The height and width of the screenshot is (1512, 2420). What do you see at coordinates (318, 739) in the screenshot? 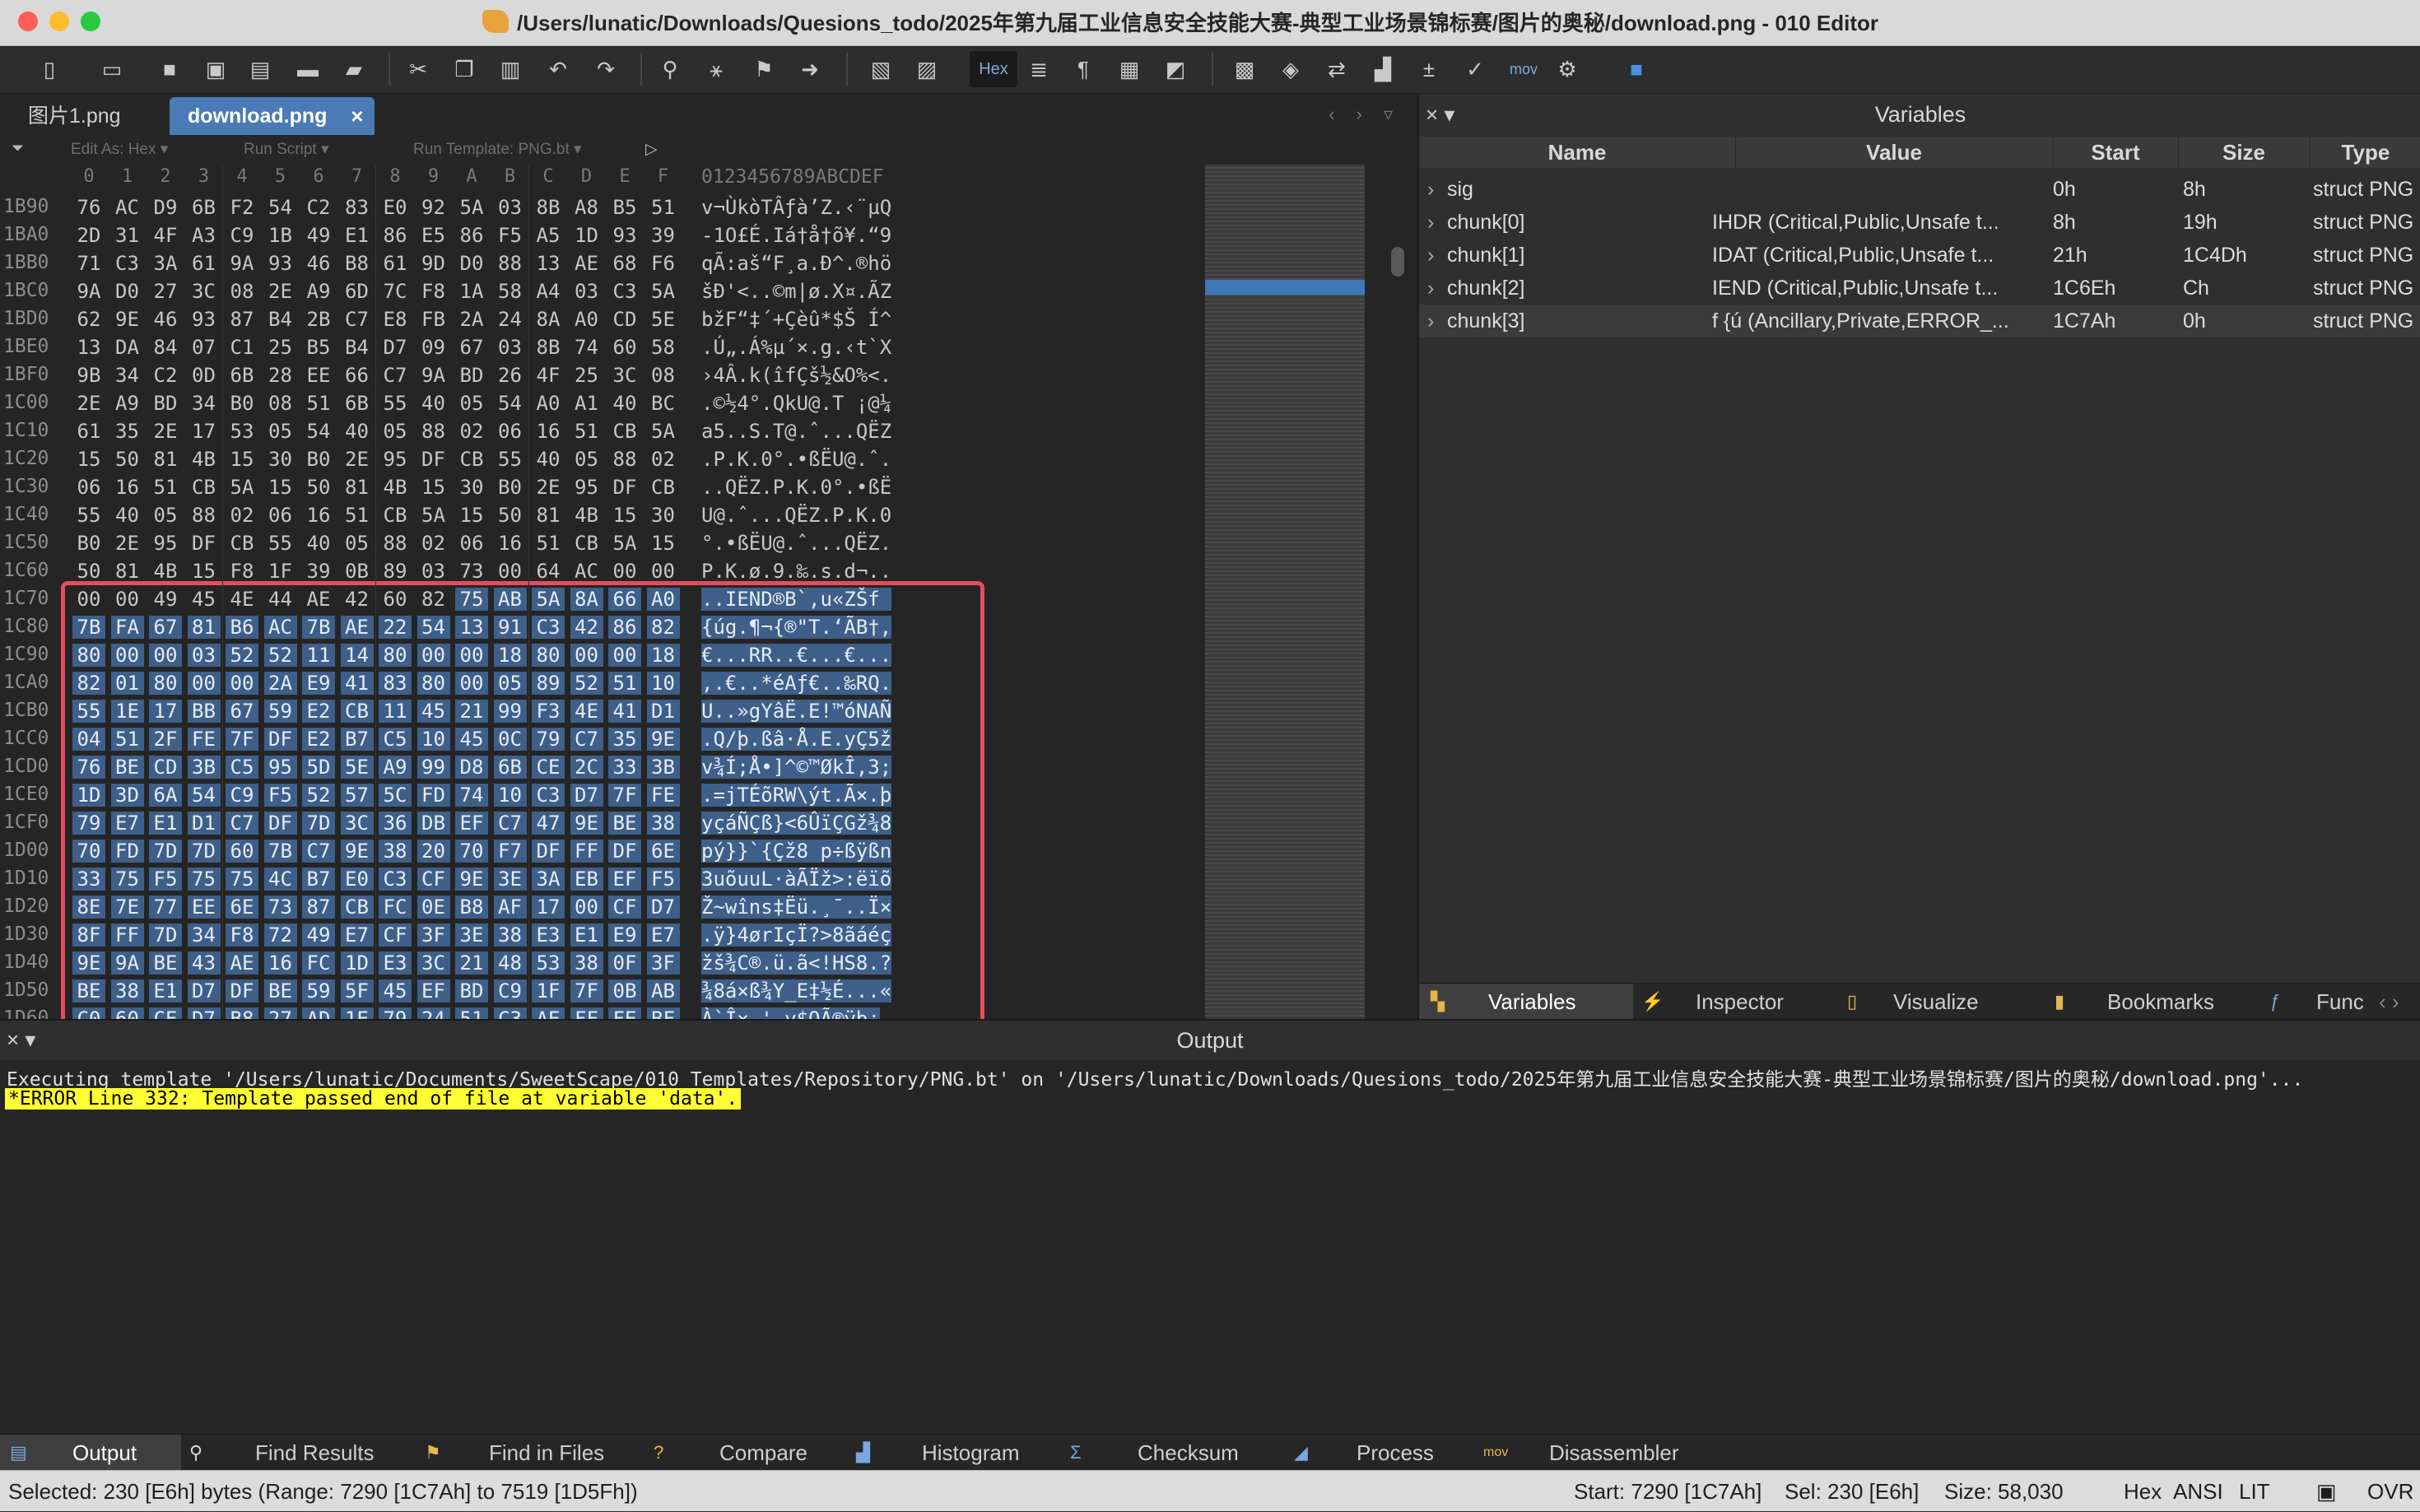
I see `hex-byte: E2` at bounding box center [318, 739].